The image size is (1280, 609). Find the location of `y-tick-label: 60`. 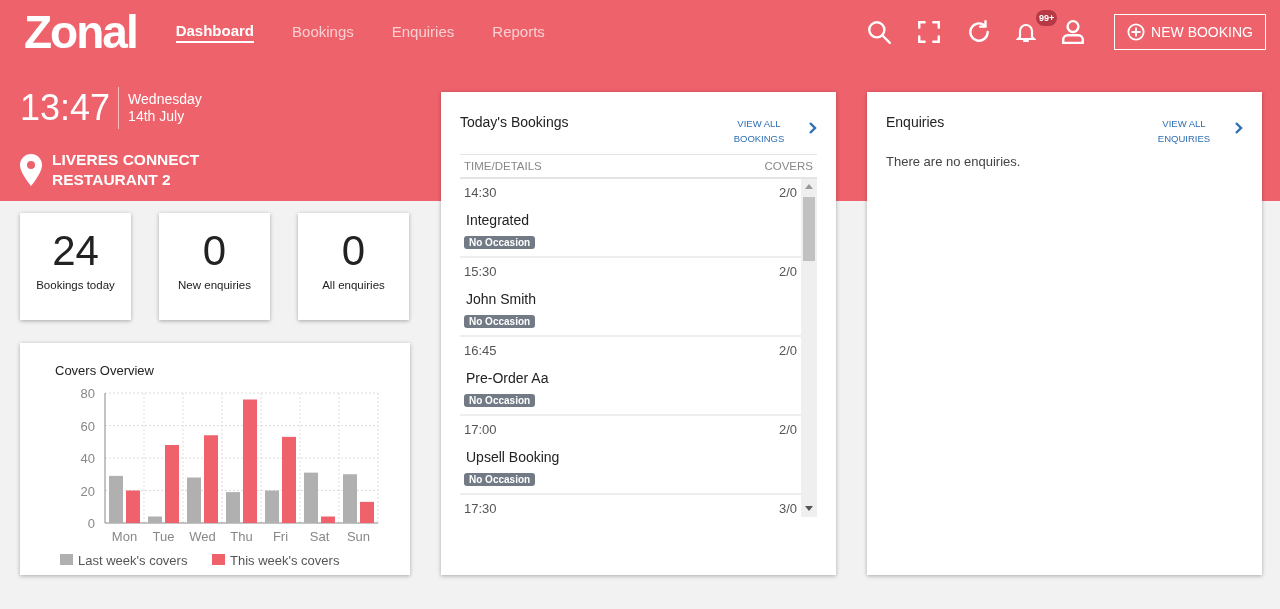

y-tick-label: 60 is located at coordinates (87, 426).